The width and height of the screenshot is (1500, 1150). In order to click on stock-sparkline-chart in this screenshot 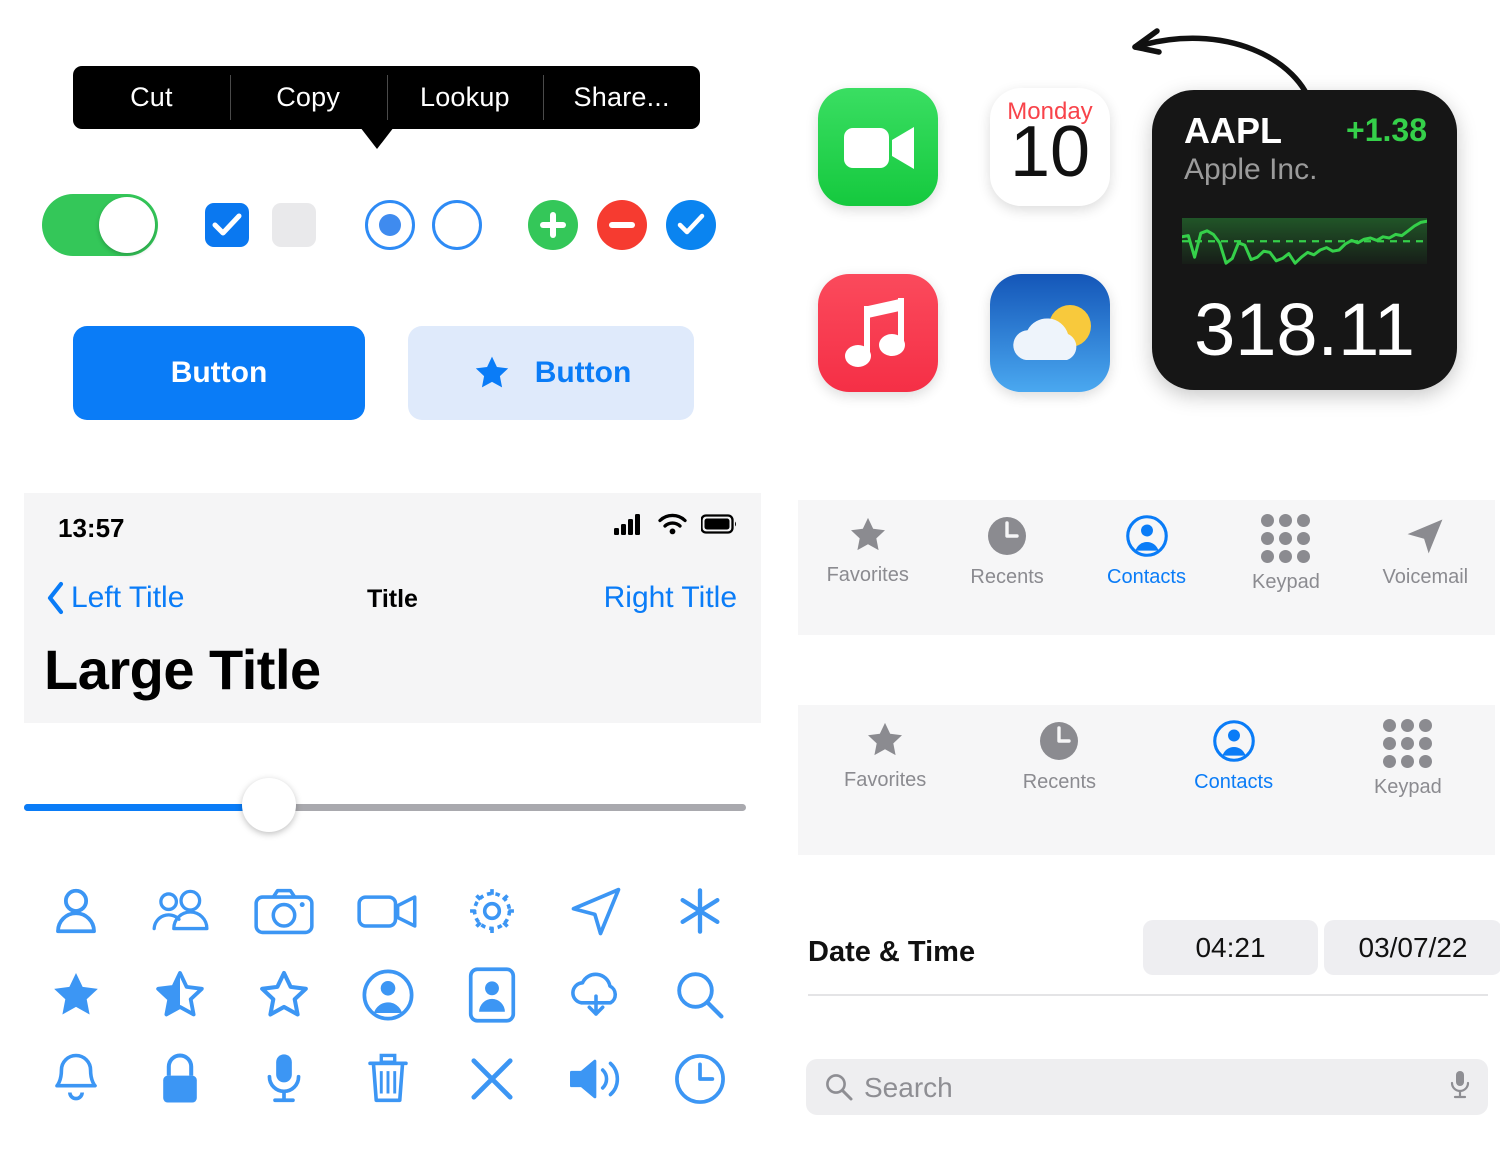, I will do `click(1304, 241)`.